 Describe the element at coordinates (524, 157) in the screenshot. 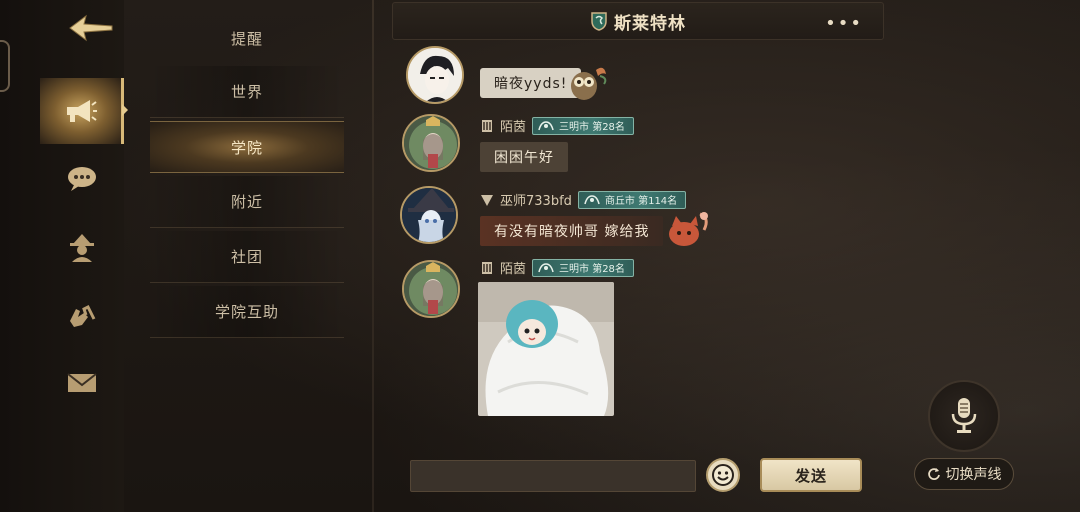

I see `message-bubble: 困困午好` at that location.